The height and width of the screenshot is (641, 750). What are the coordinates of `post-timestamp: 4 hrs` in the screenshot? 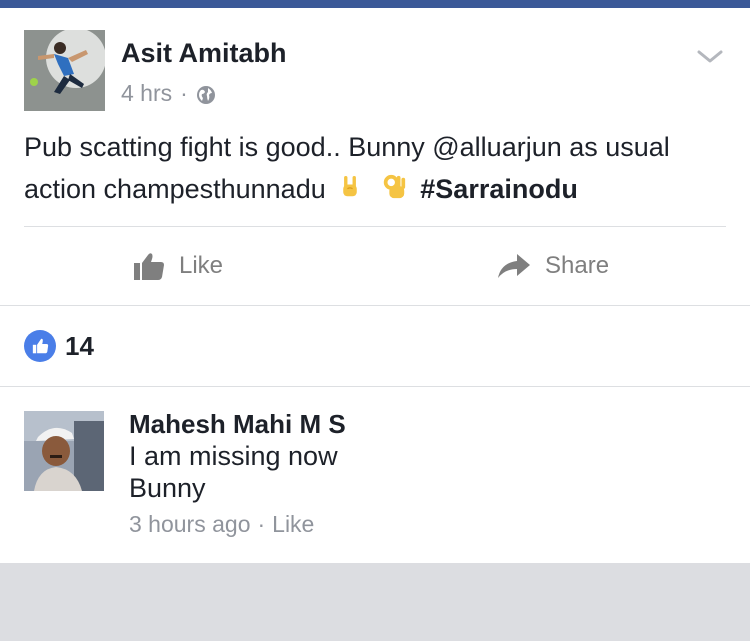 It's located at (146, 93).